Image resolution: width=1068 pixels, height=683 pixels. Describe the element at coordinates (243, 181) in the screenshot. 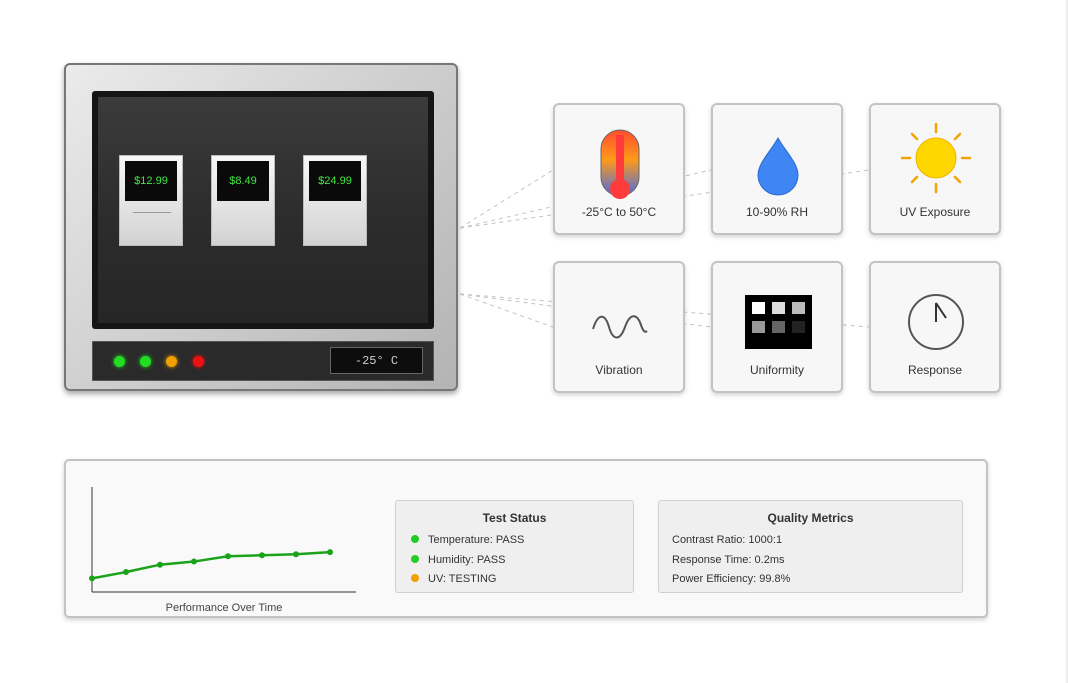

I see `price-tag-value: $8.49` at that location.